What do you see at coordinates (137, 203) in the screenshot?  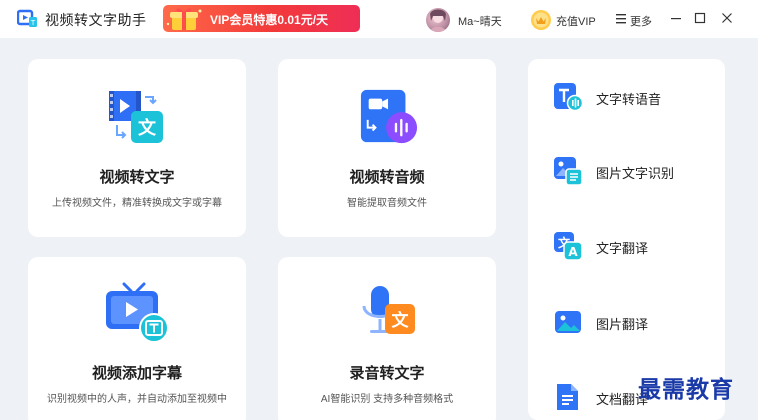 I see `card-description: 上传视频文件，精准转换成文字或字幕` at bounding box center [137, 203].